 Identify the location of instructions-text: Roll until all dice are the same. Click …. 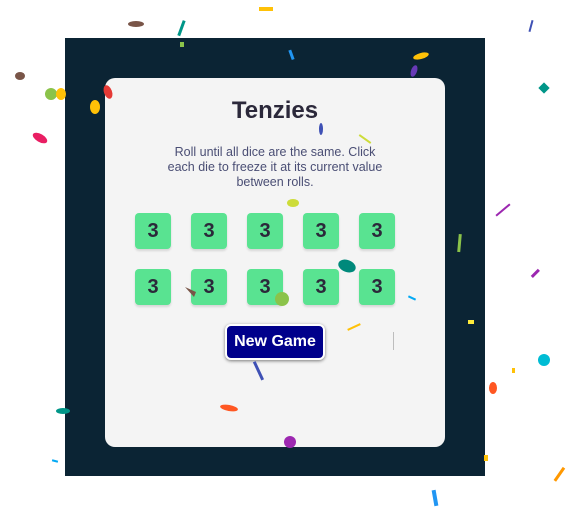
(275, 167).